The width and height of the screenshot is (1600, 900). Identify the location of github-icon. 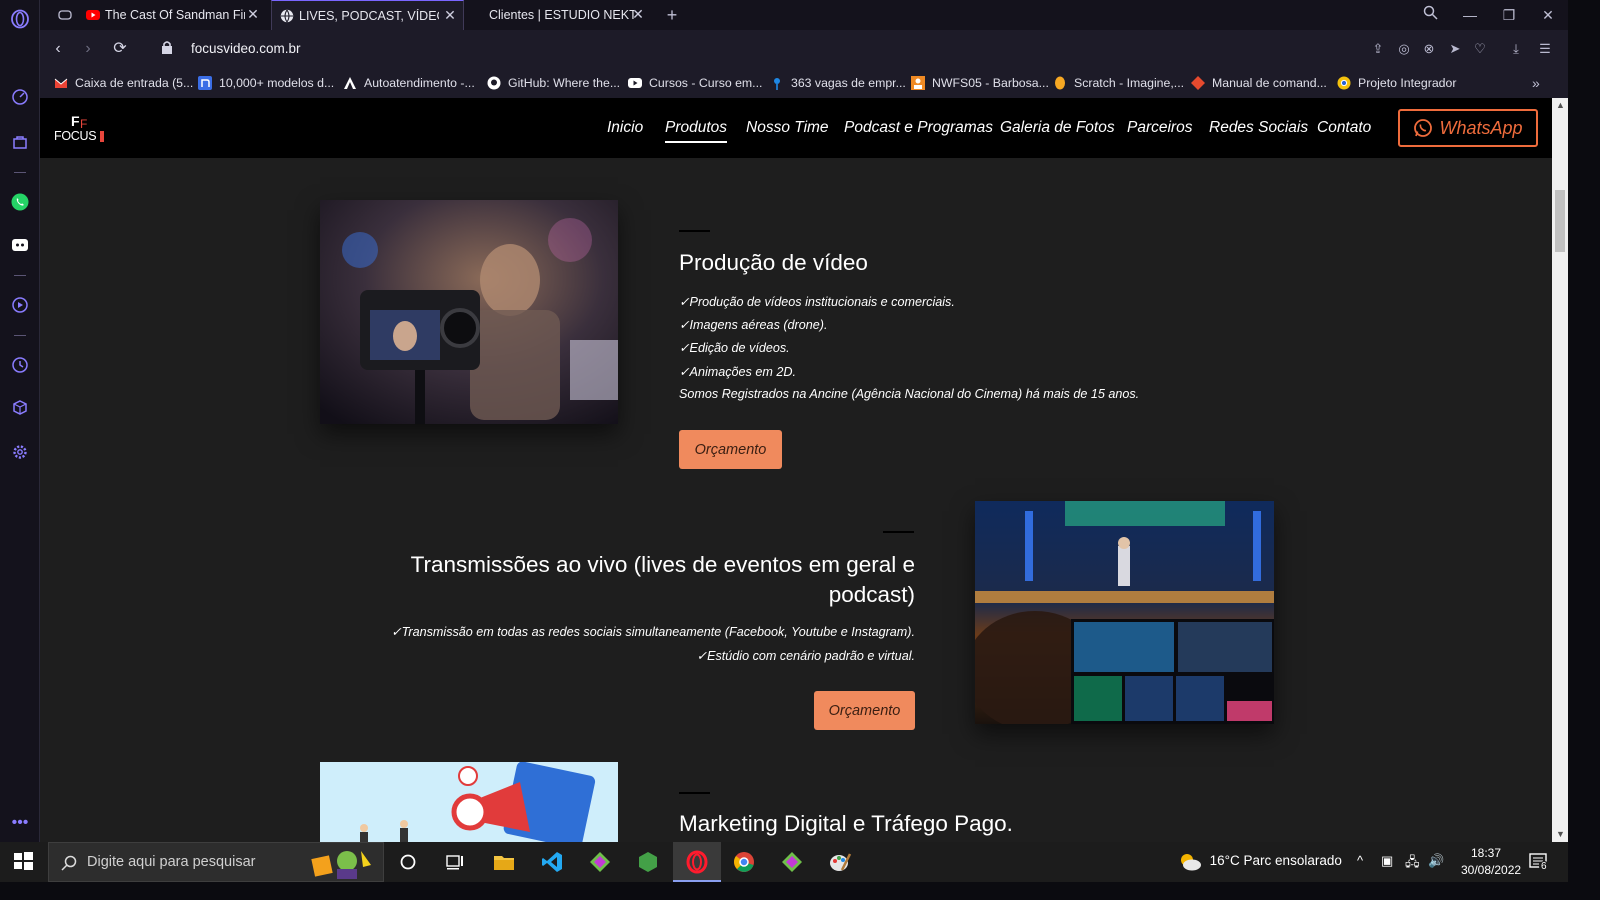
(494, 83).